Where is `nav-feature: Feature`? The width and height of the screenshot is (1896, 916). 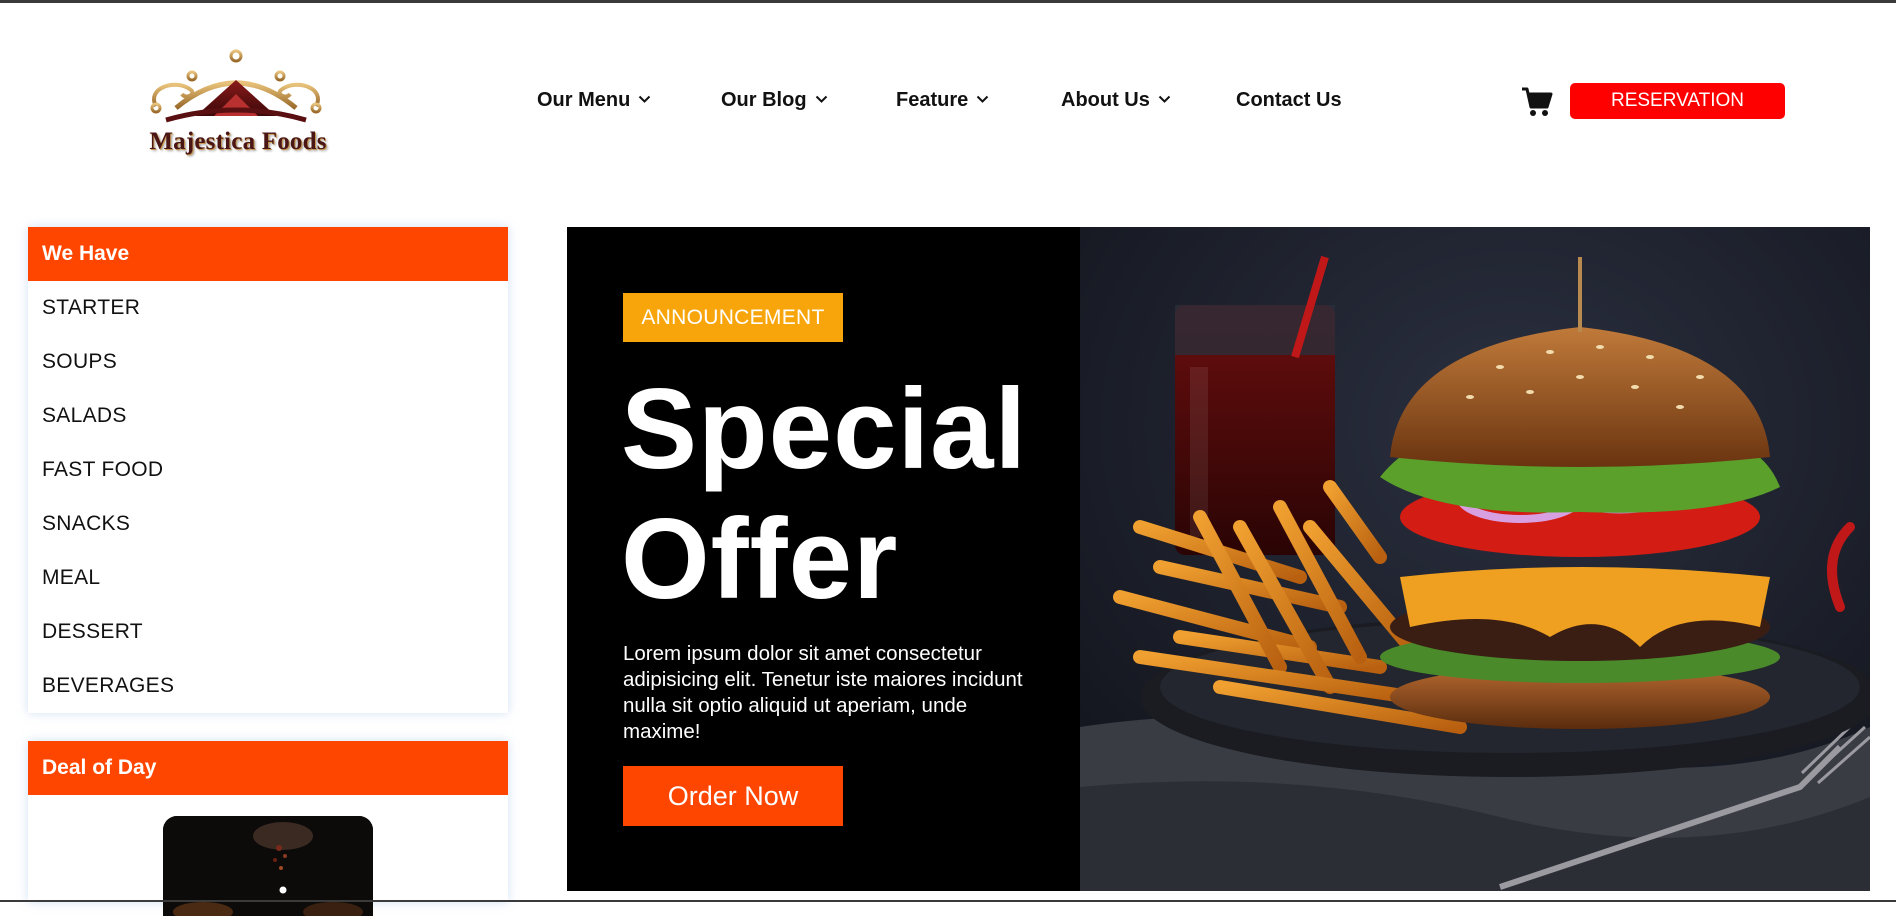 nav-feature: Feature is located at coordinates (942, 100).